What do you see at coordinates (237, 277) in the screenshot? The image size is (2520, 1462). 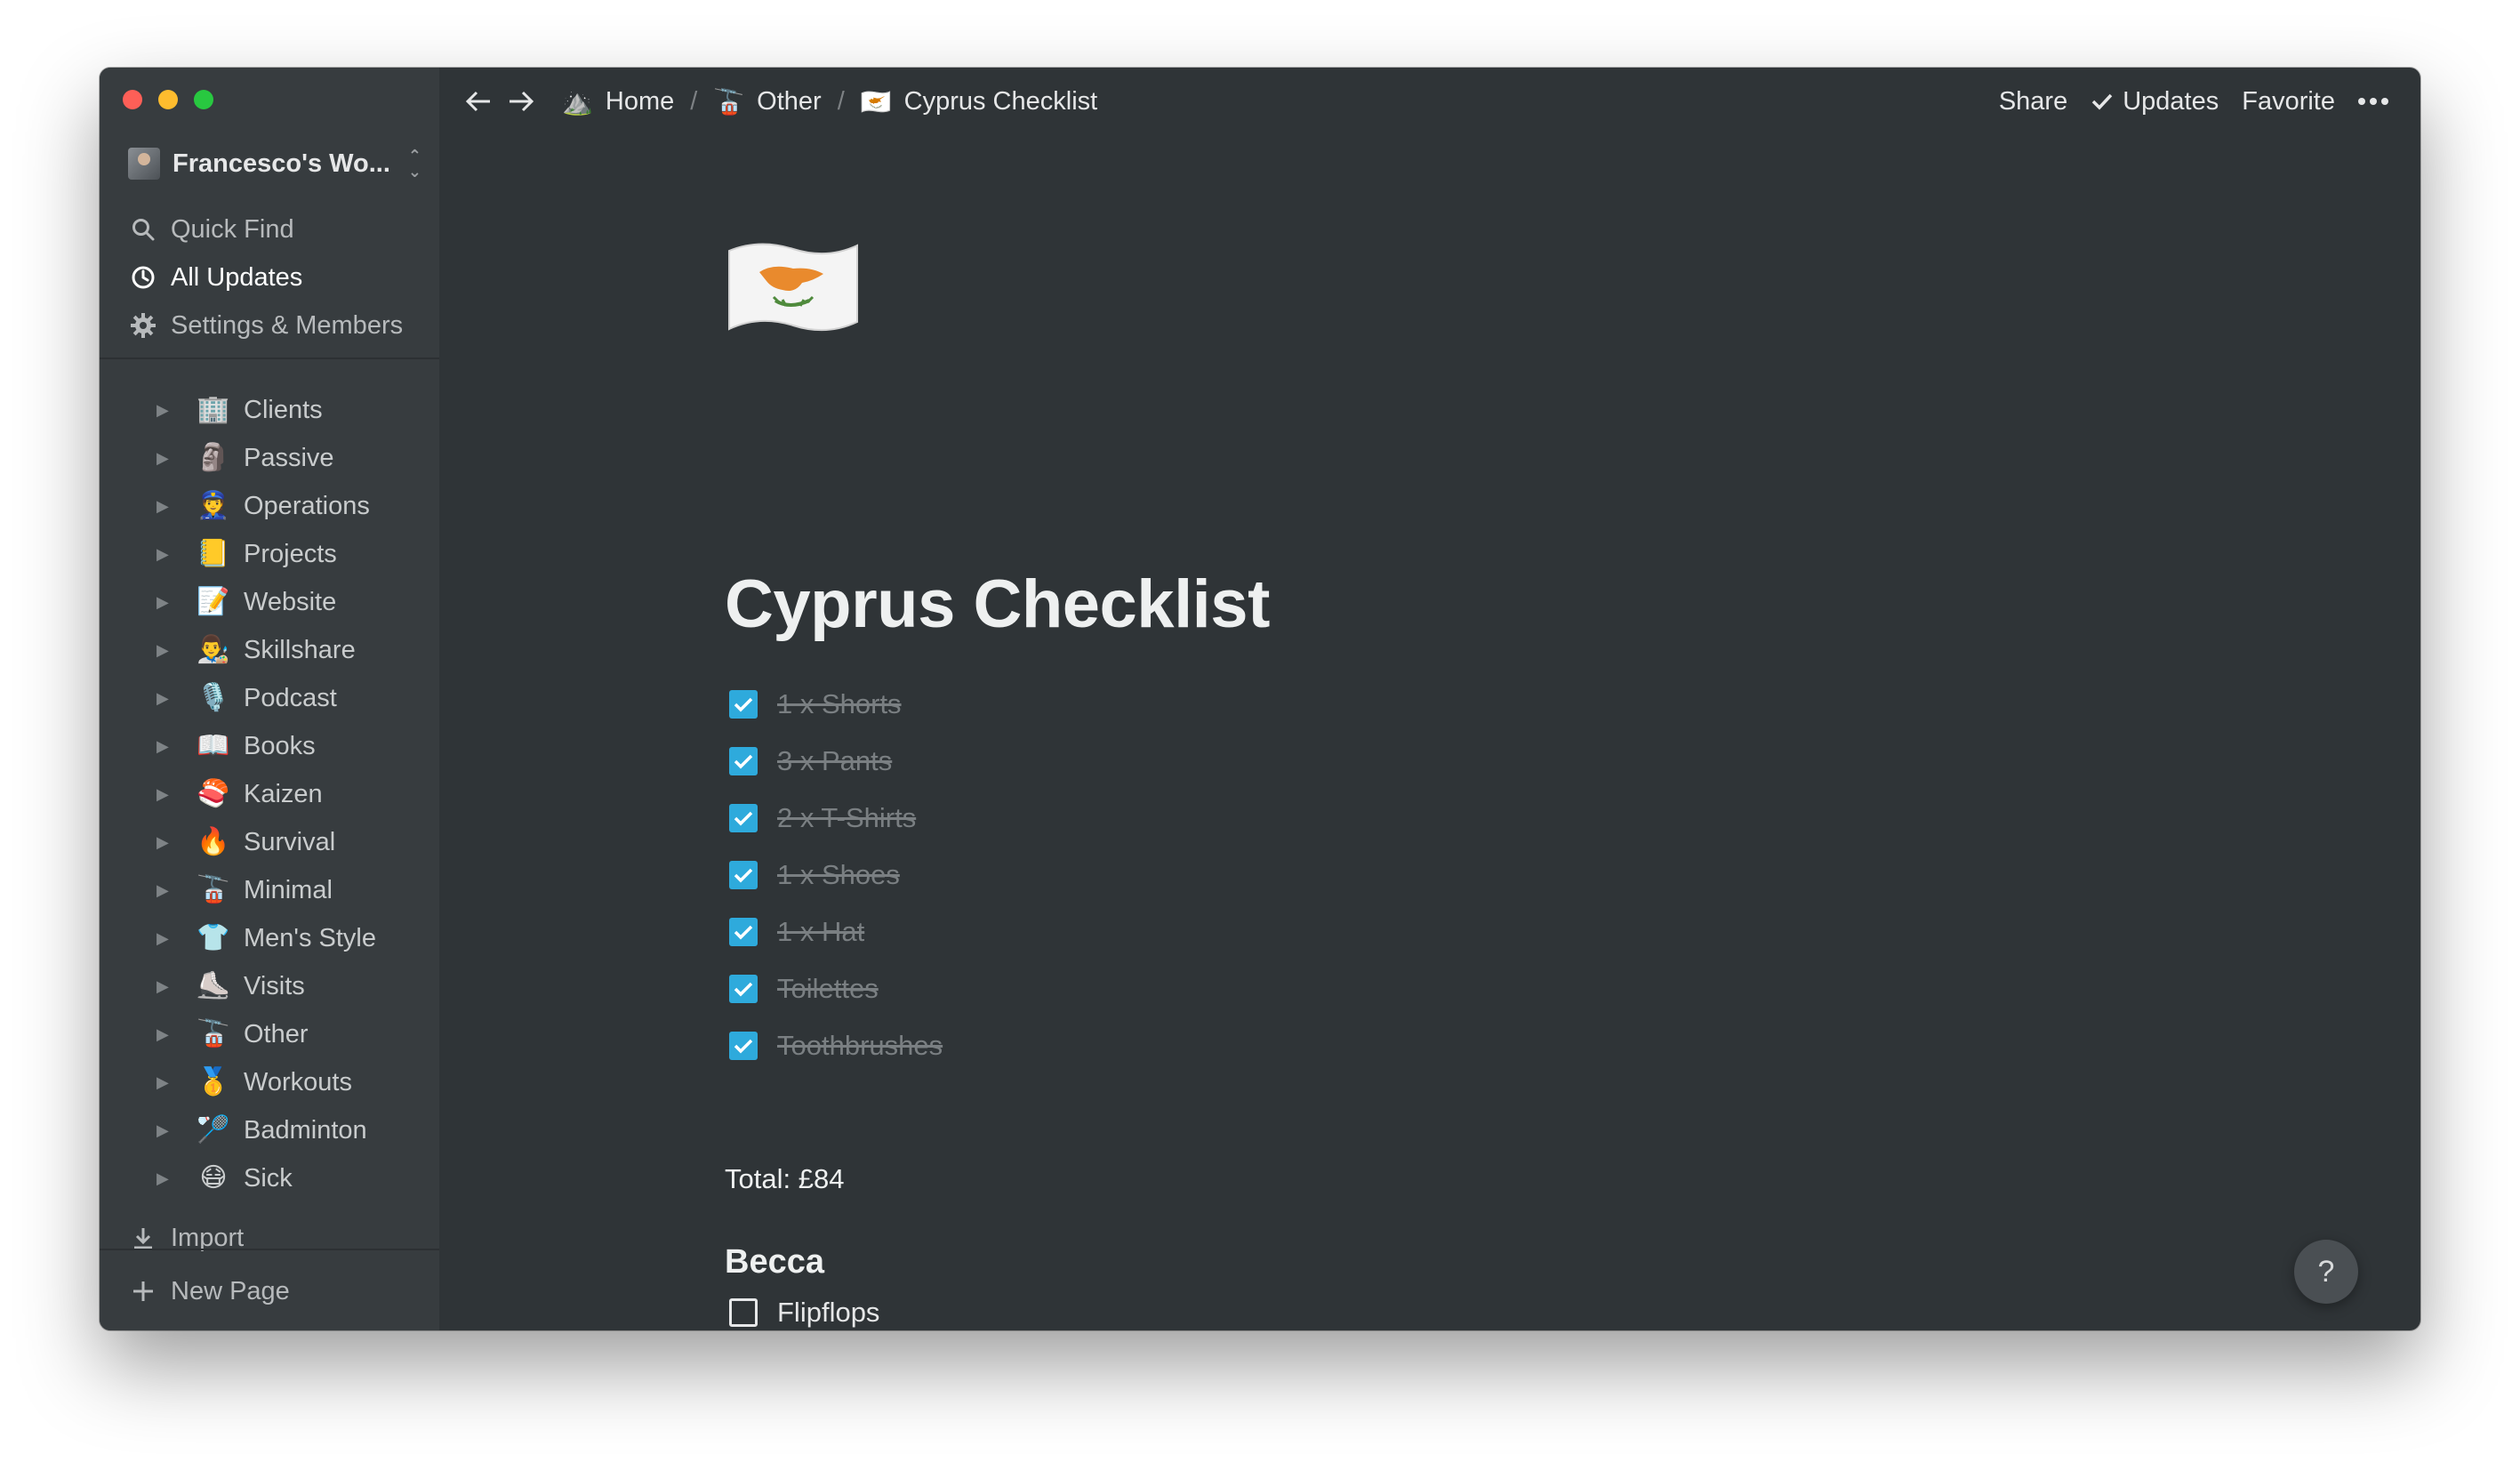 I see `all-updates-label: All Updates` at bounding box center [237, 277].